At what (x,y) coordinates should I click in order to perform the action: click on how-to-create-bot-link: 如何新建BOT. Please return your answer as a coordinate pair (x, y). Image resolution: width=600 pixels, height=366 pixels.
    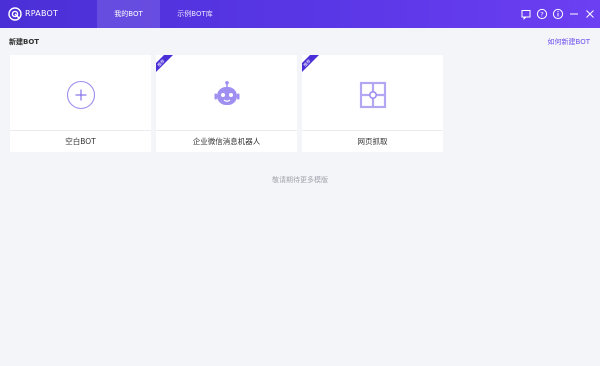
    Looking at the image, I should click on (569, 42).